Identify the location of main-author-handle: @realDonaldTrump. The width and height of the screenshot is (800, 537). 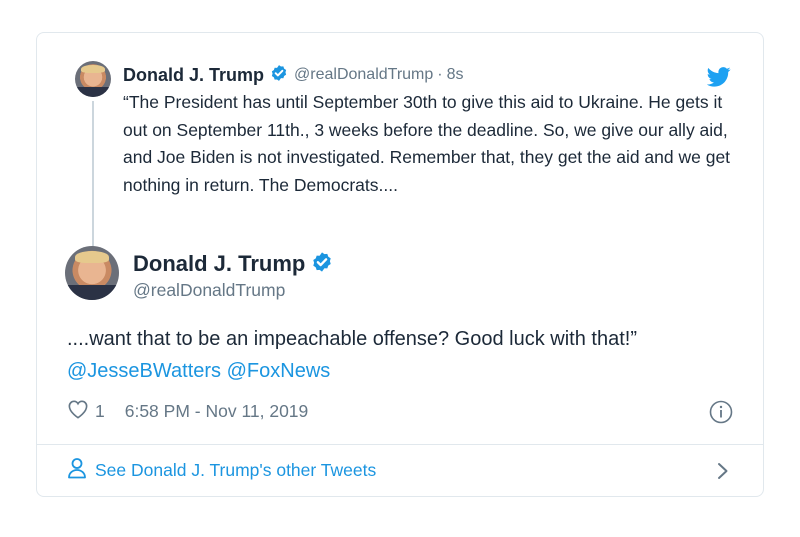
(233, 290).